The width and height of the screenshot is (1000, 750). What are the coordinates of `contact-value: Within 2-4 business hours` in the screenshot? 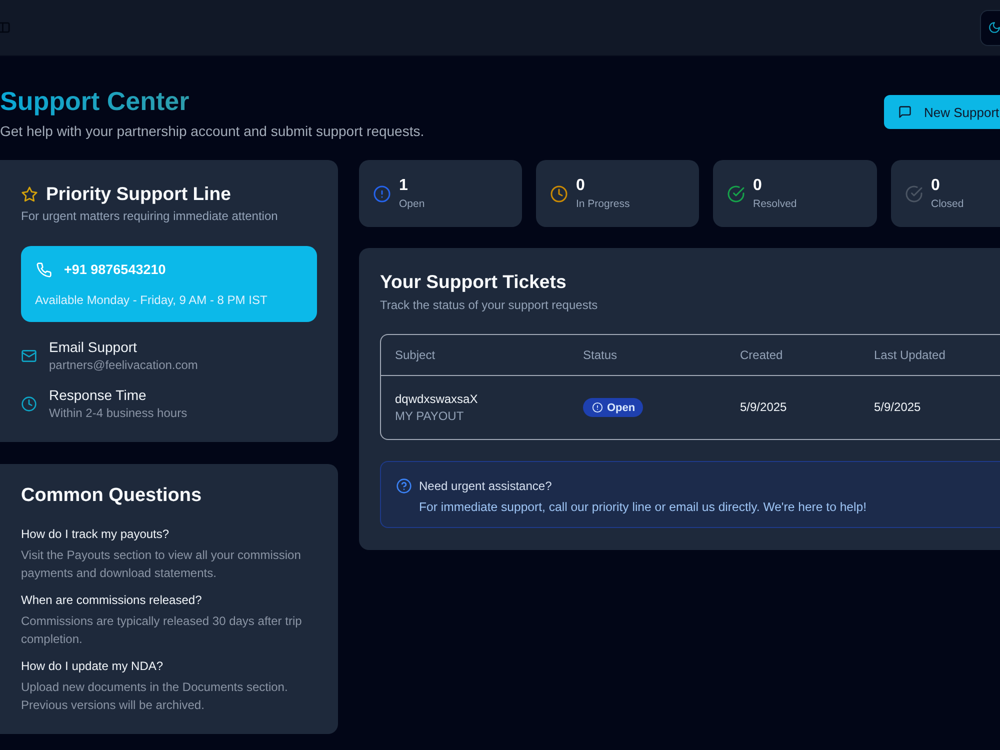 It's located at (118, 413).